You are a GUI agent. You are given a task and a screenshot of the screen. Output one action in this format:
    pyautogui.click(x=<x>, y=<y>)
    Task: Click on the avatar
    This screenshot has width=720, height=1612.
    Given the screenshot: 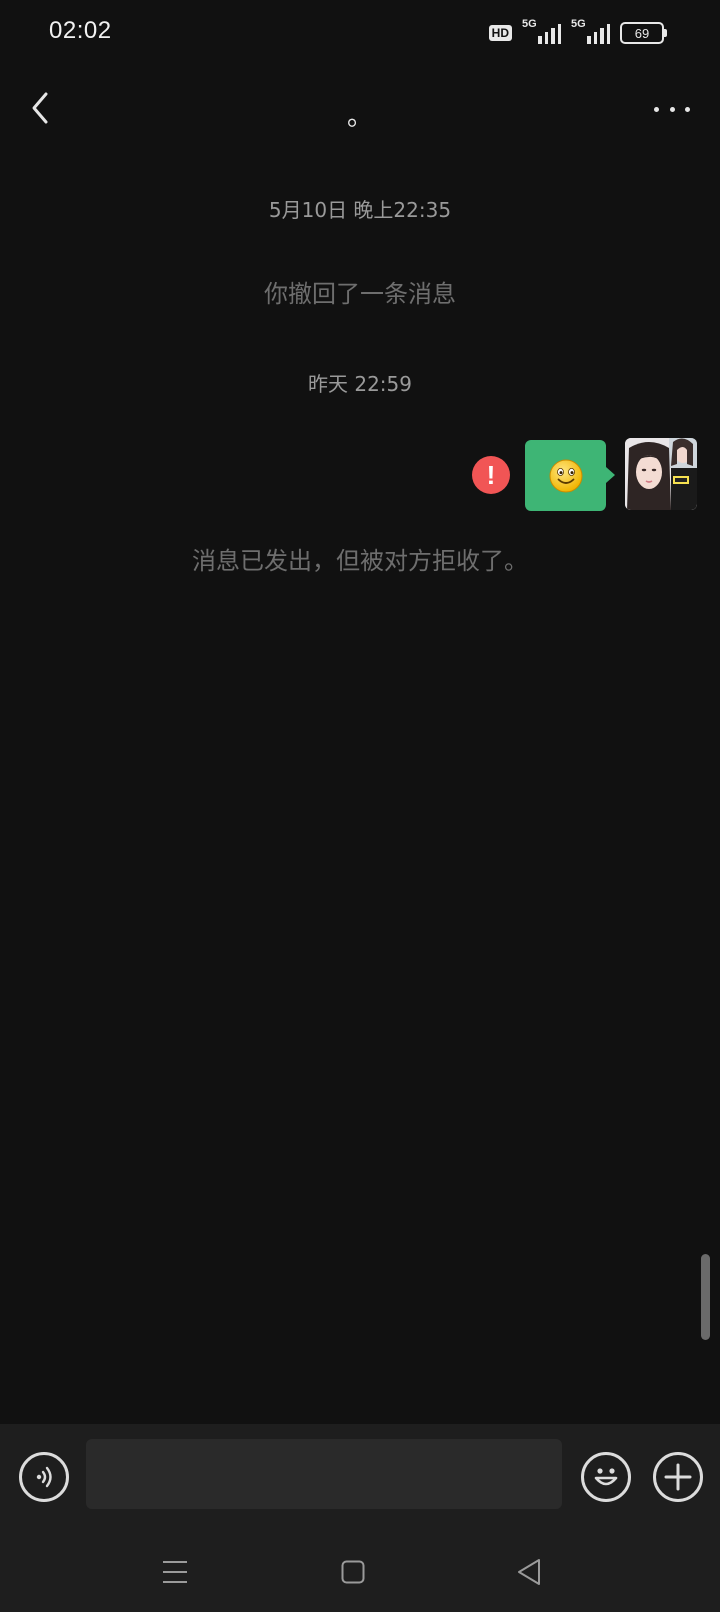 What is the action you would take?
    pyautogui.click(x=661, y=474)
    